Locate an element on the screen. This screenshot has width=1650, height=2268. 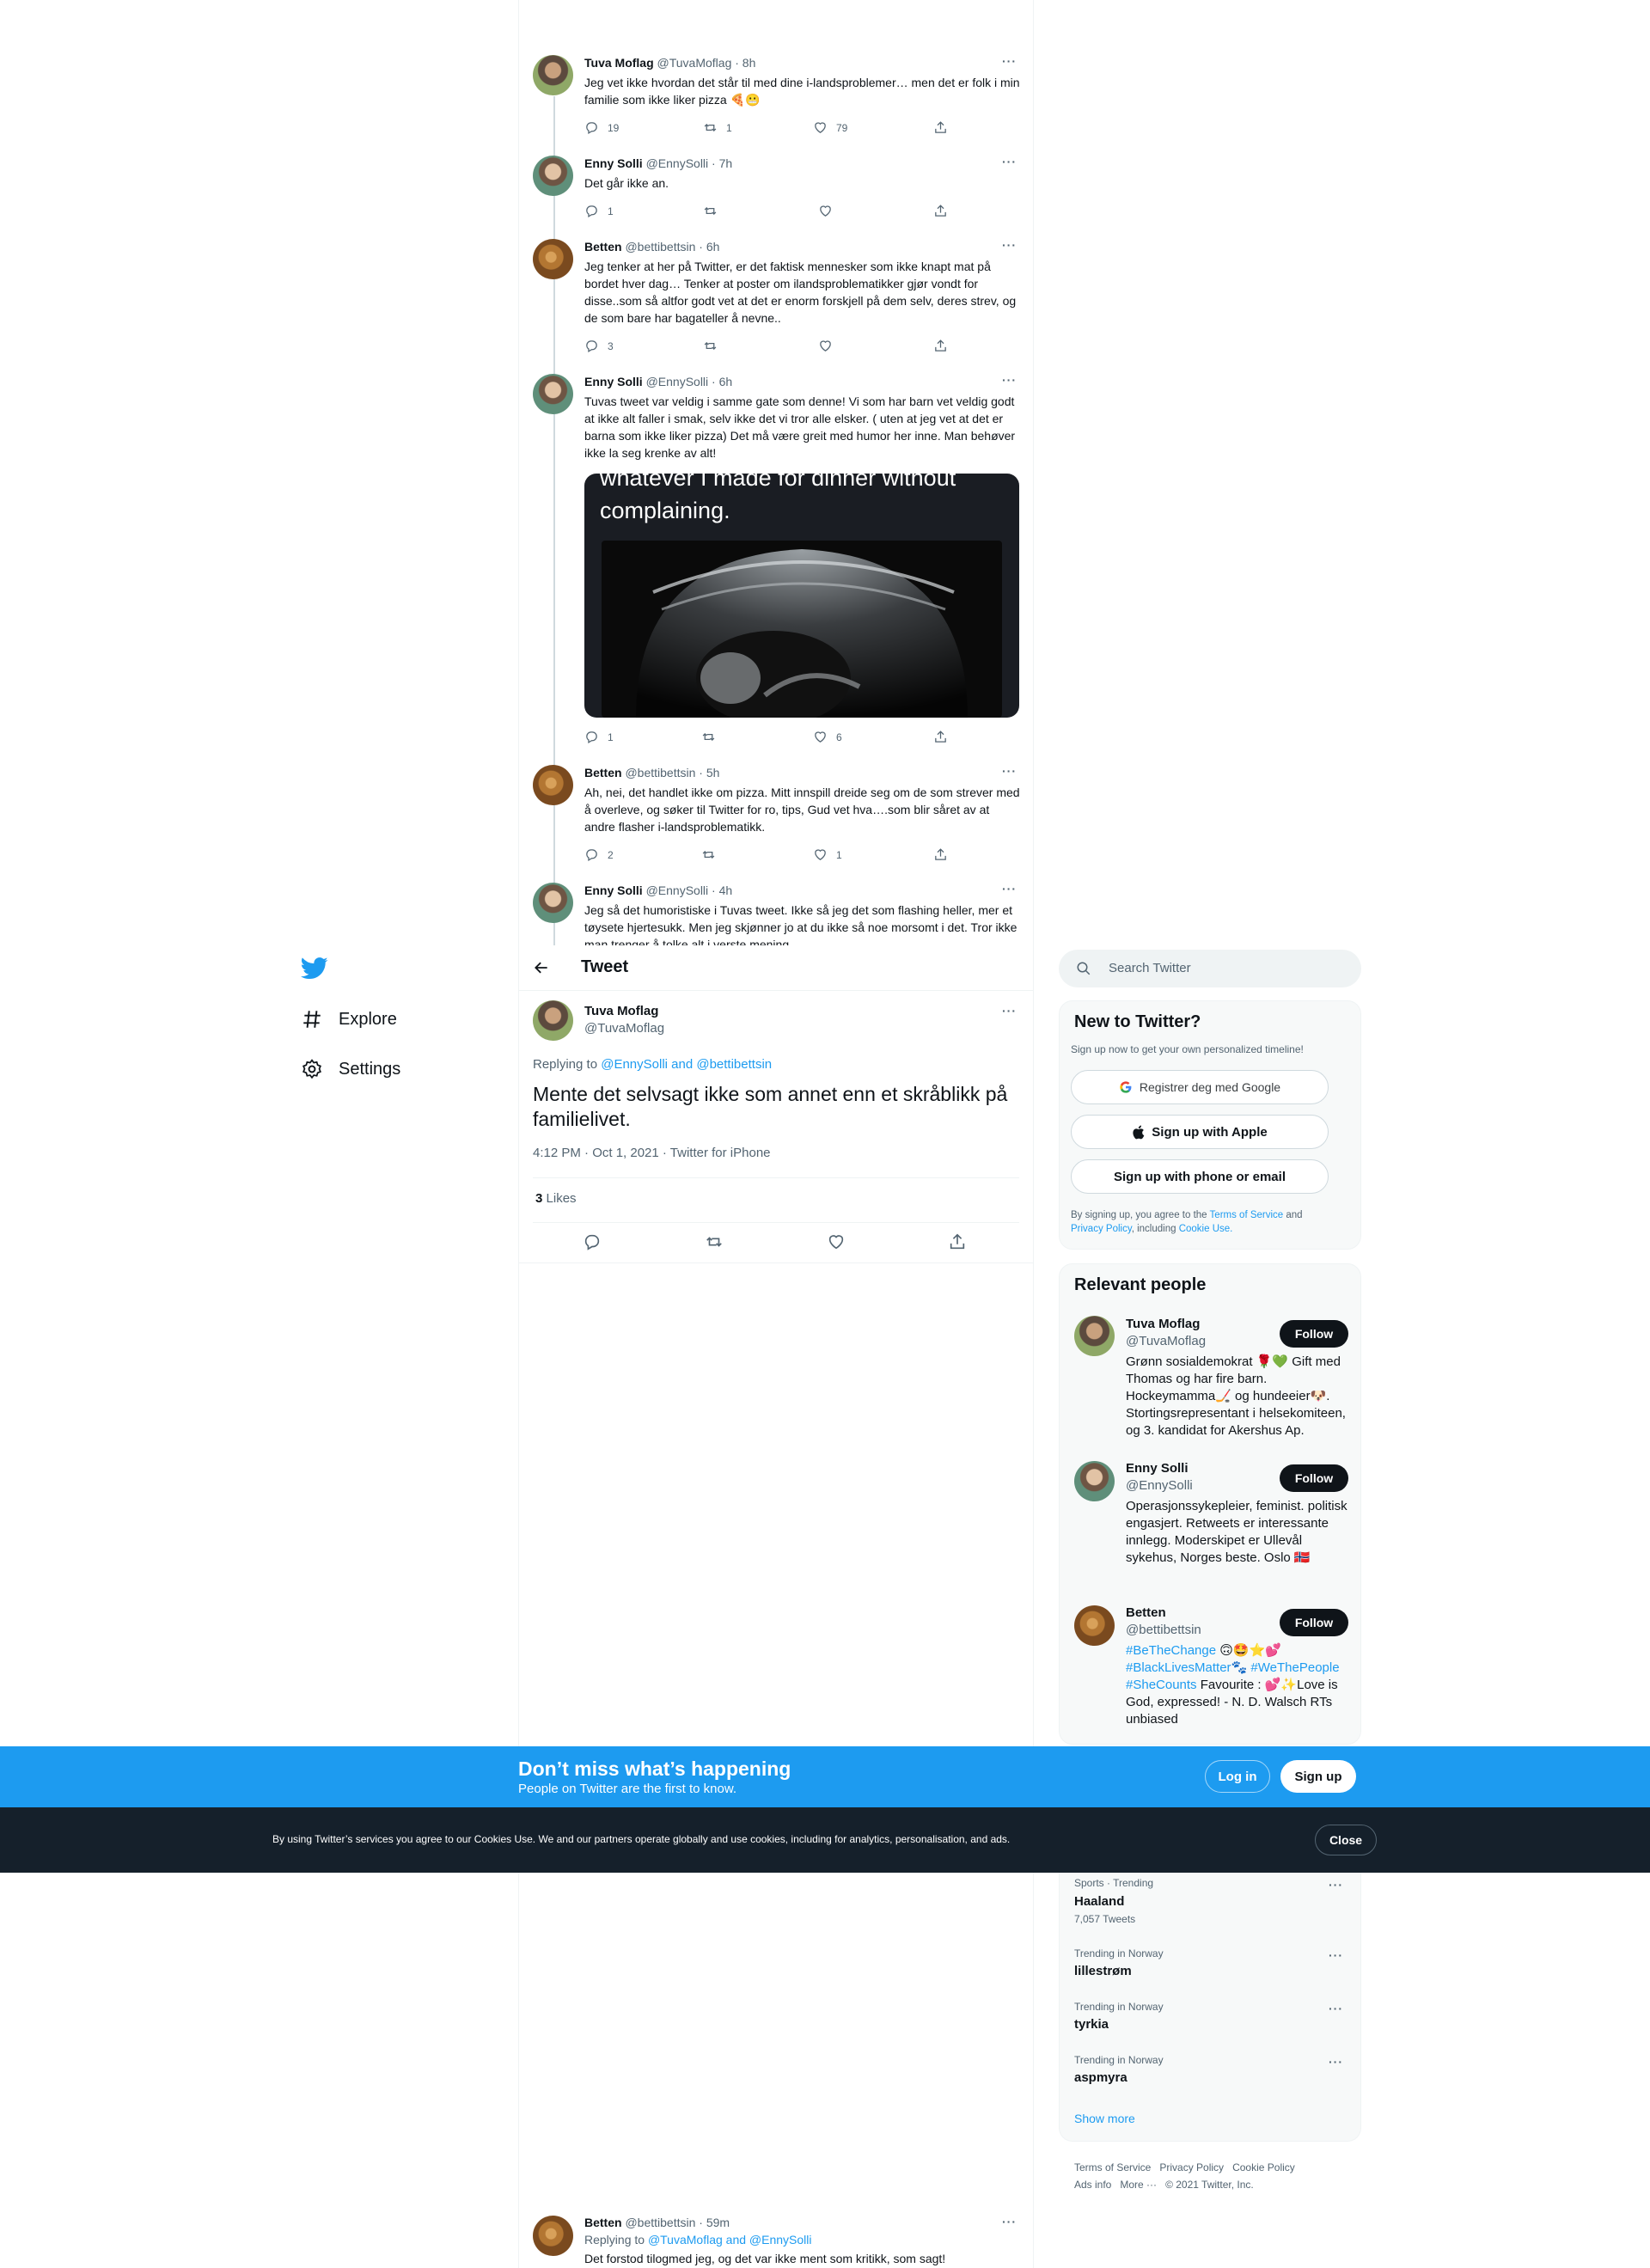
replying-to-link: @TuvaMoflag and @EnnySolli is located at coordinates (730, 2240).